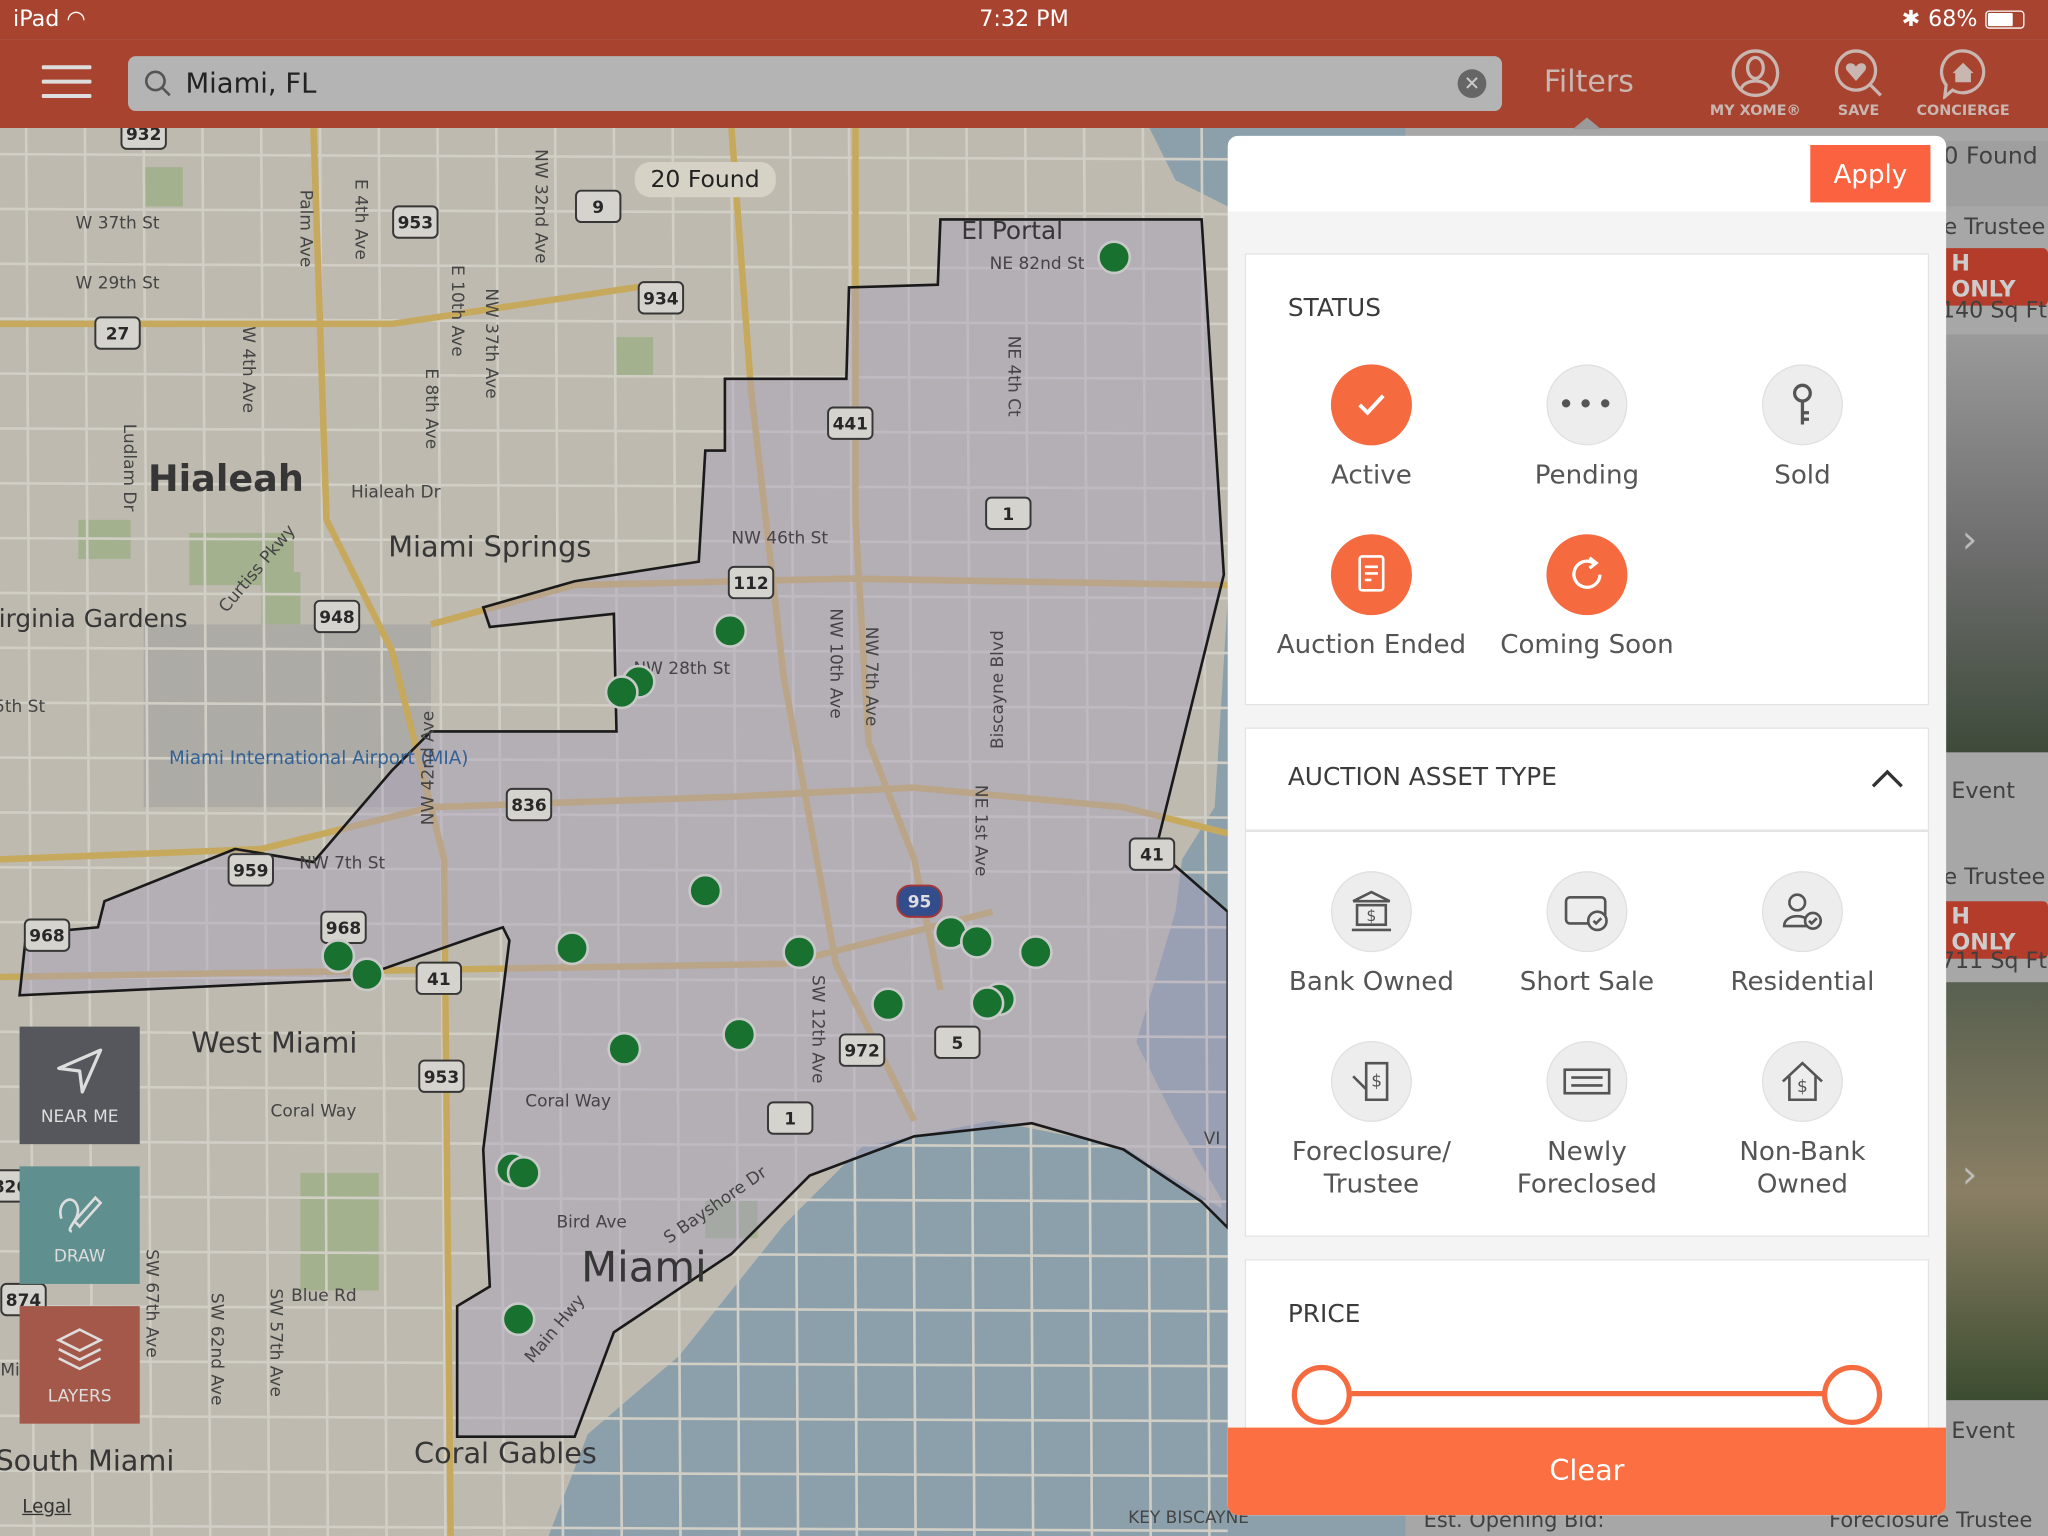  I want to click on near-me-label: NEAR ME, so click(79, 1117).